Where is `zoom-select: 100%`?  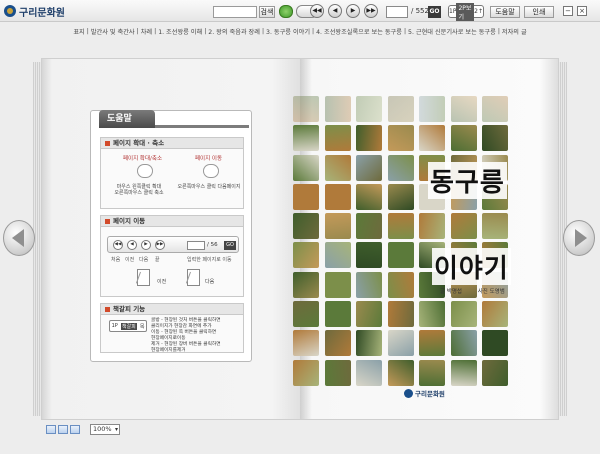
zoom-select: 100% is located at coordinates (105, 429).